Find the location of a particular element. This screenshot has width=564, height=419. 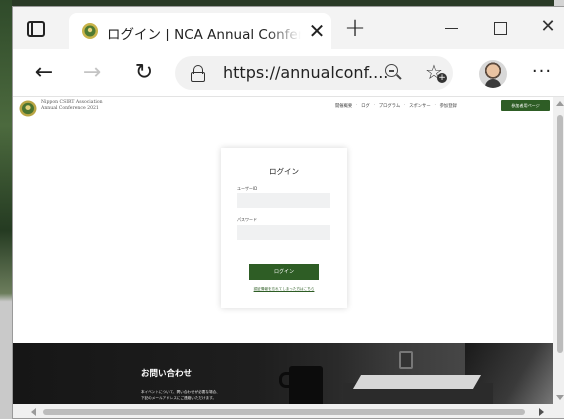

nav-item-register: 参加登録 is located at coordinates (448, 108).